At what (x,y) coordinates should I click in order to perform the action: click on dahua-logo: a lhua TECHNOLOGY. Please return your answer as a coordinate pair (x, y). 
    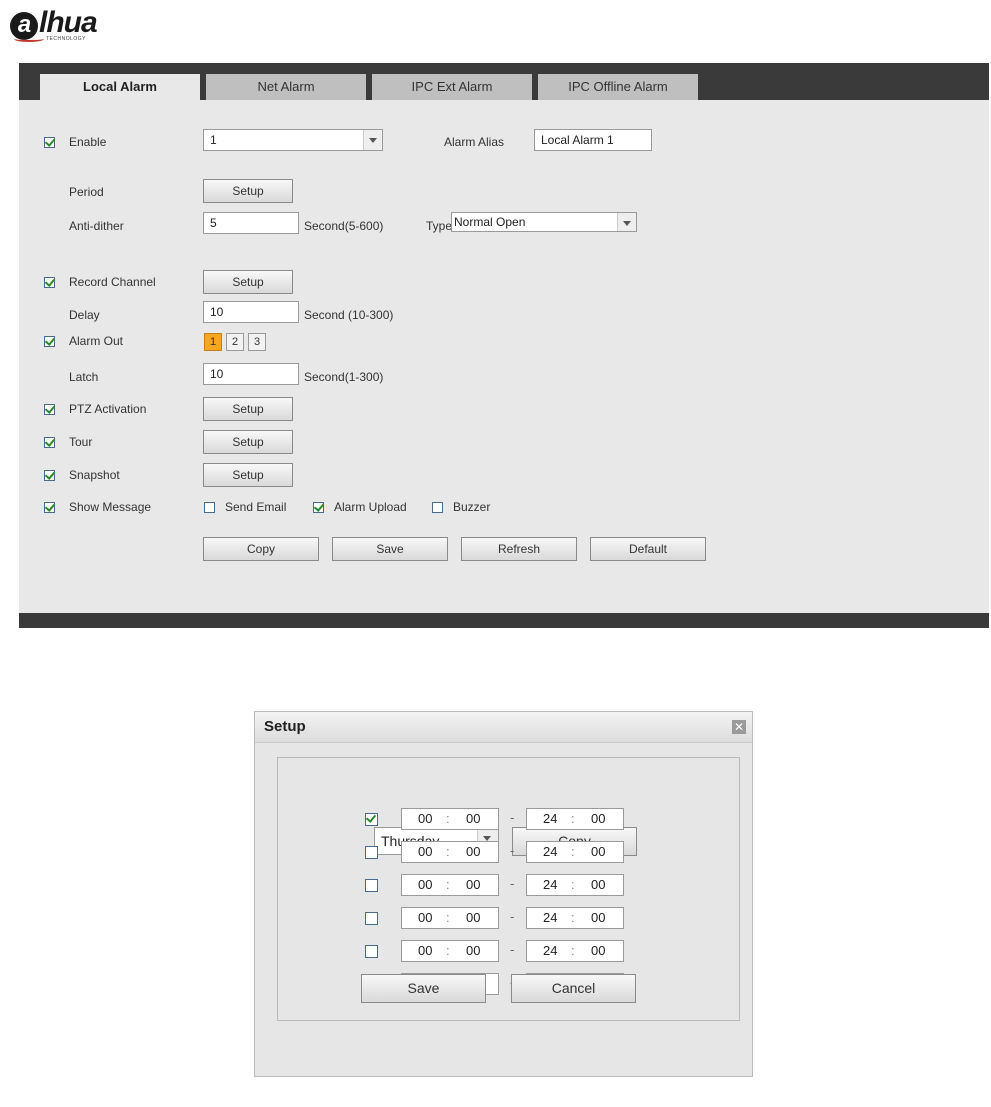
    Looking at the image, I should click on (70, 26).